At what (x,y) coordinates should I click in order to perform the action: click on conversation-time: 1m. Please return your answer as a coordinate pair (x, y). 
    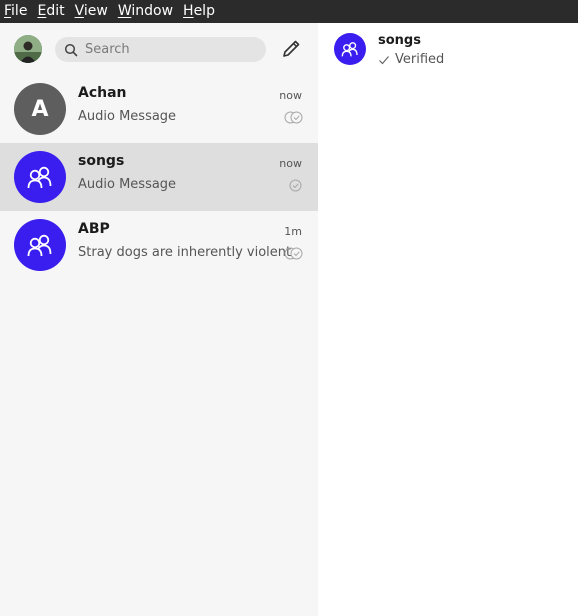
    Looking at the image, I should click on (293, 231).